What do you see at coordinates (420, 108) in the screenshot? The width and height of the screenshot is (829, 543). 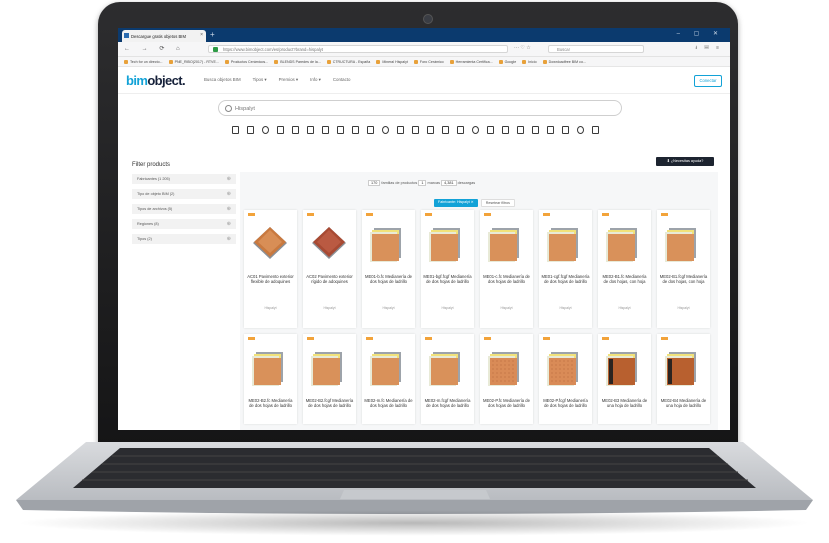 I see `product-search-input: Hispalyt` at bounding box center [420, 108].